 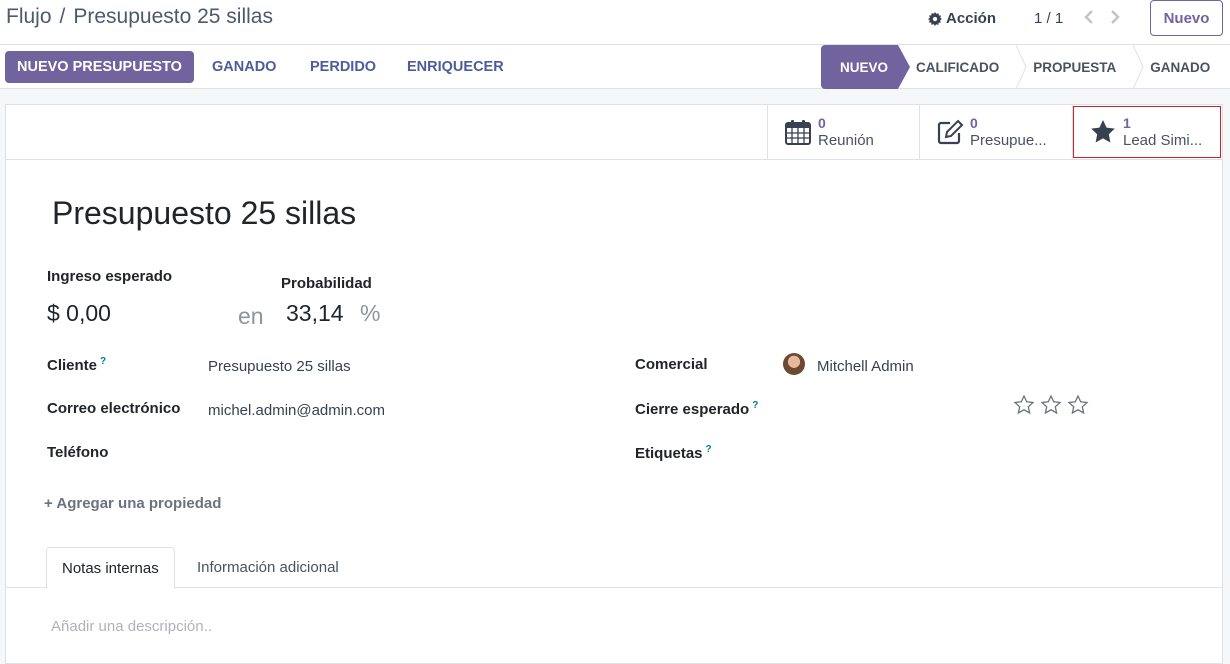 What do you see at coordinates (268, 567) in the screenshot?
I see `tab-additional-info: Información adicional` at bounding box center [268, 567].